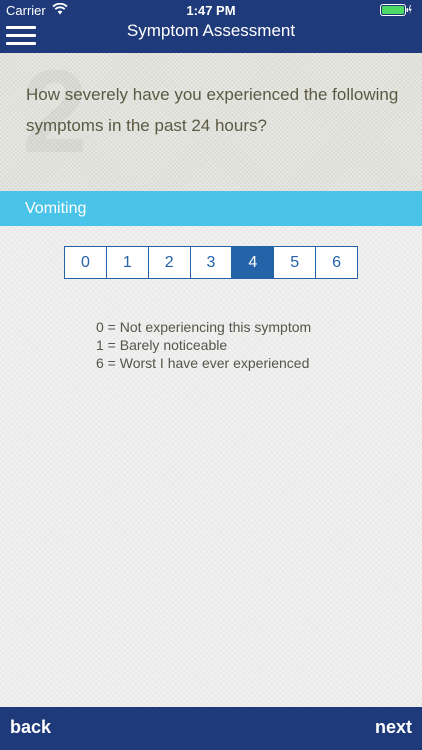 The width and height of the screenshot is (422, 750). I want to click on legend-line-0: 0 = Not experiencing this symptom, so click(204, 327).